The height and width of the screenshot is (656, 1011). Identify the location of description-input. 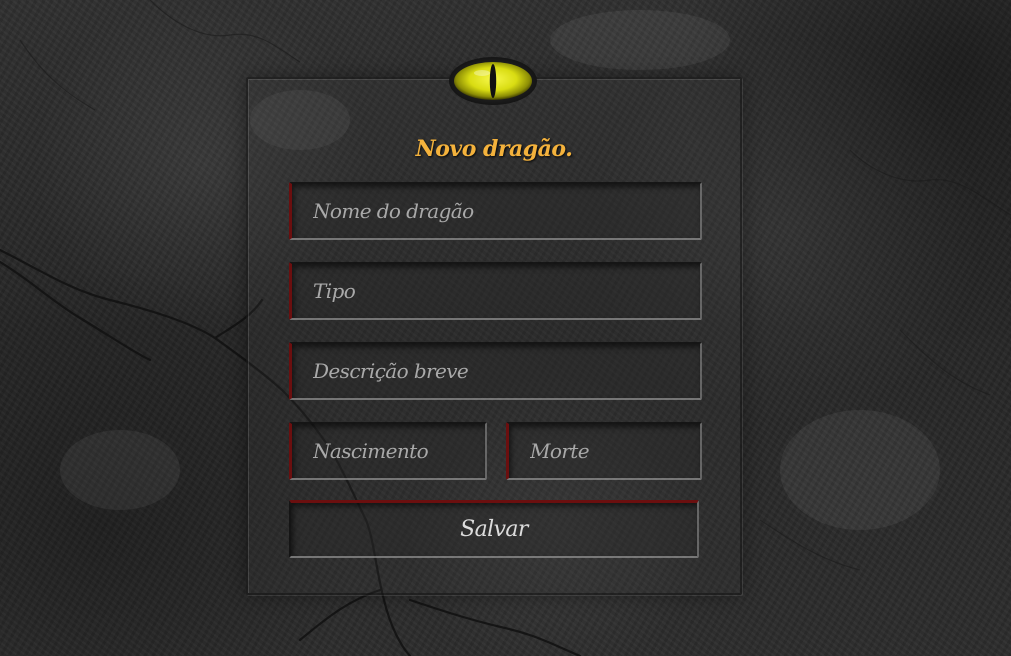
(496, 371).